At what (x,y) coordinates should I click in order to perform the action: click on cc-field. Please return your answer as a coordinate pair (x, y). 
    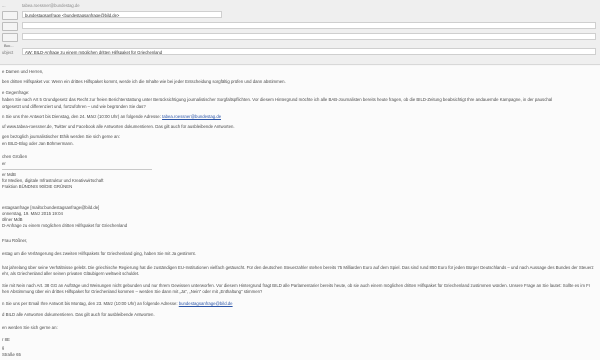
    Looking at the image, I should click on (309, 25).